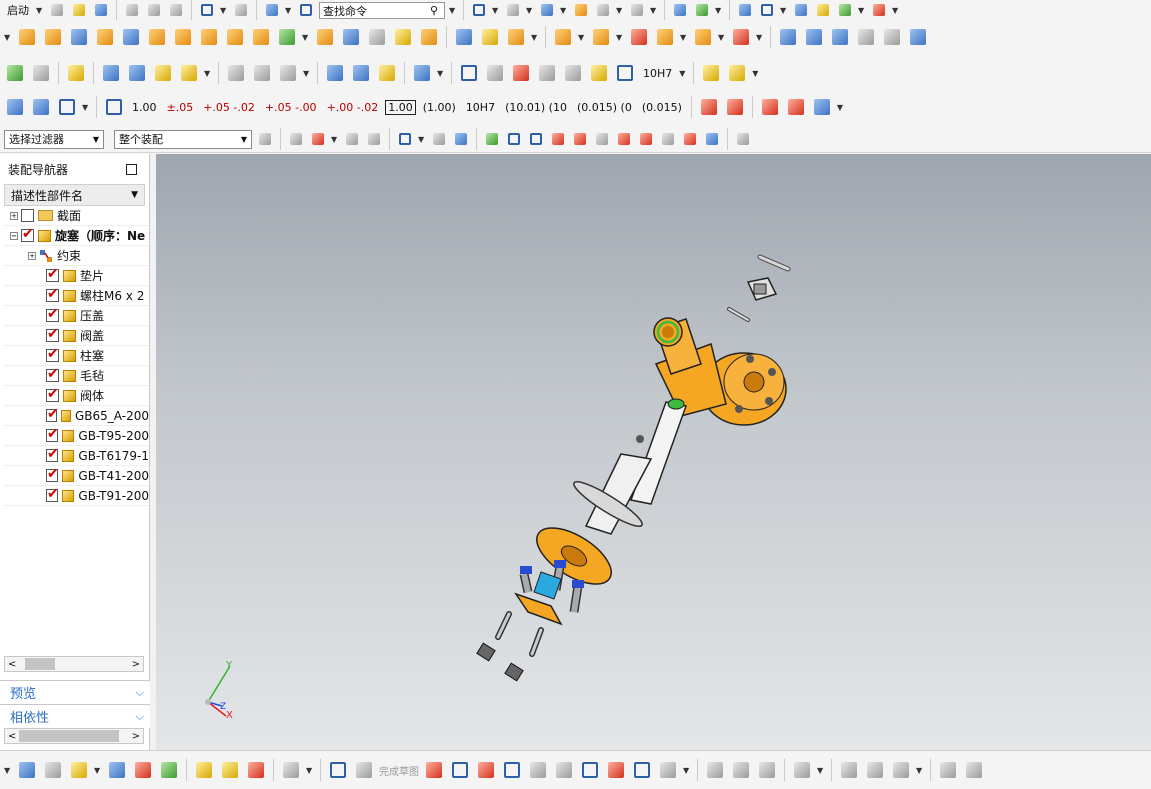  What do you see at coordinates (12, 664) in the screenshot?
I see `scroll-left-icon: <` at bounding box center [12, 664].